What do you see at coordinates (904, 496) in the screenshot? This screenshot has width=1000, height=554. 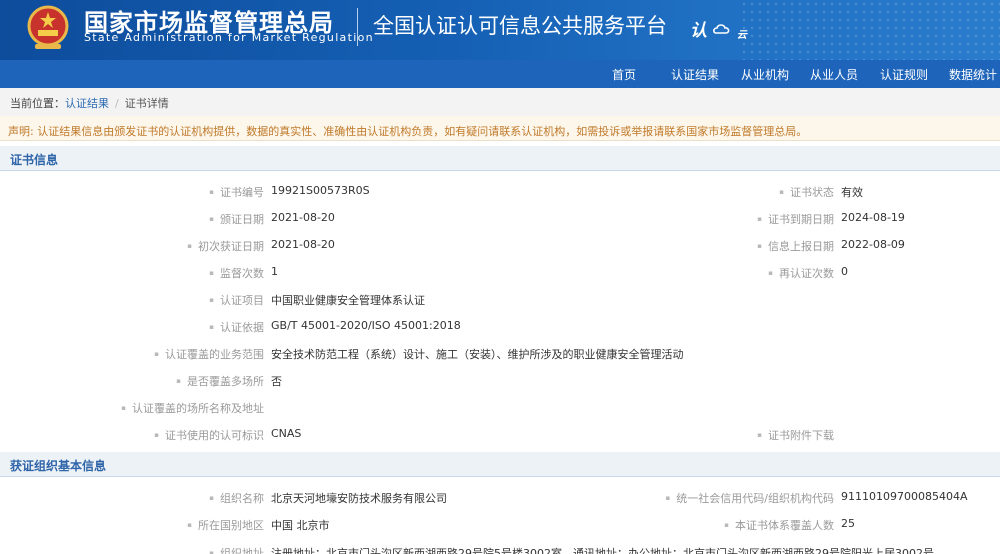 I see `credit-code-value: 91110109700085404A` at bounding box center [904, 496].